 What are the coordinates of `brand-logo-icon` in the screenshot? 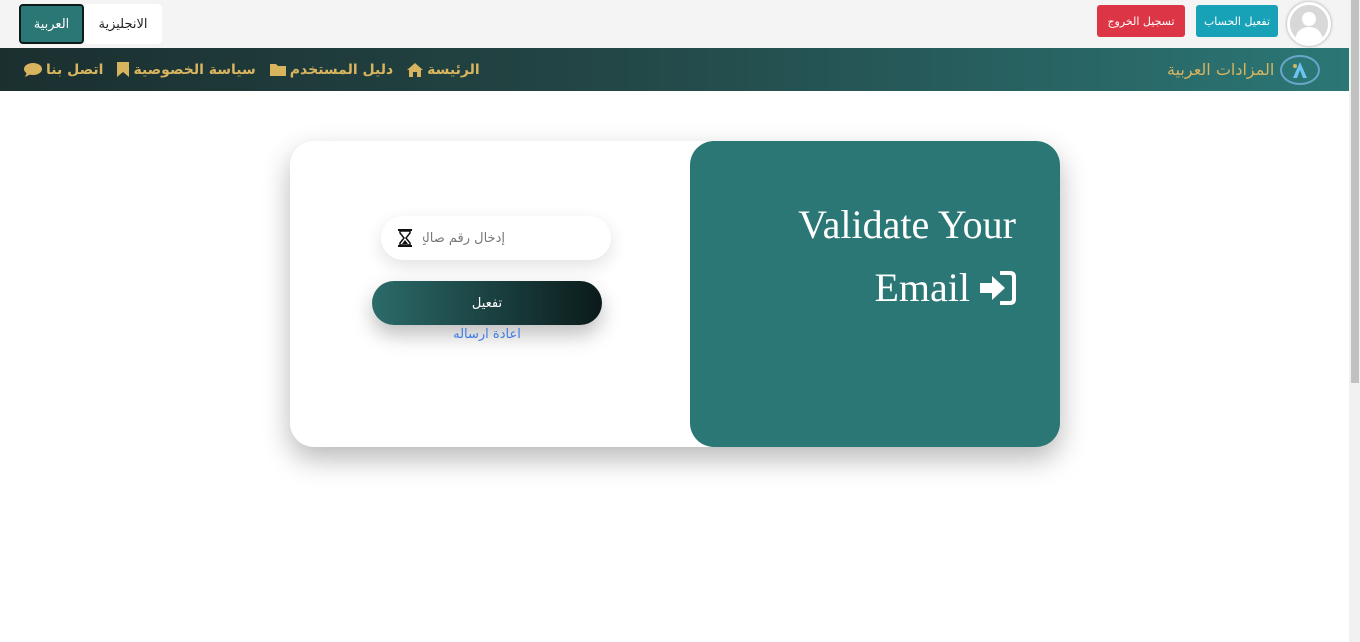 It's located at (1300, 69).